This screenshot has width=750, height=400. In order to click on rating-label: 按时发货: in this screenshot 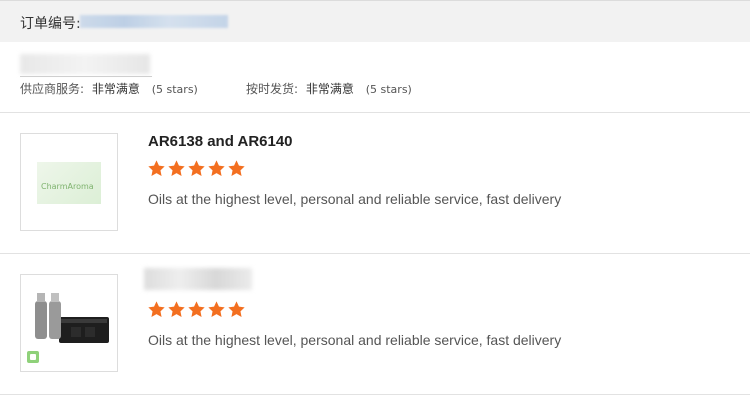, I will do `click(272, 89)`.